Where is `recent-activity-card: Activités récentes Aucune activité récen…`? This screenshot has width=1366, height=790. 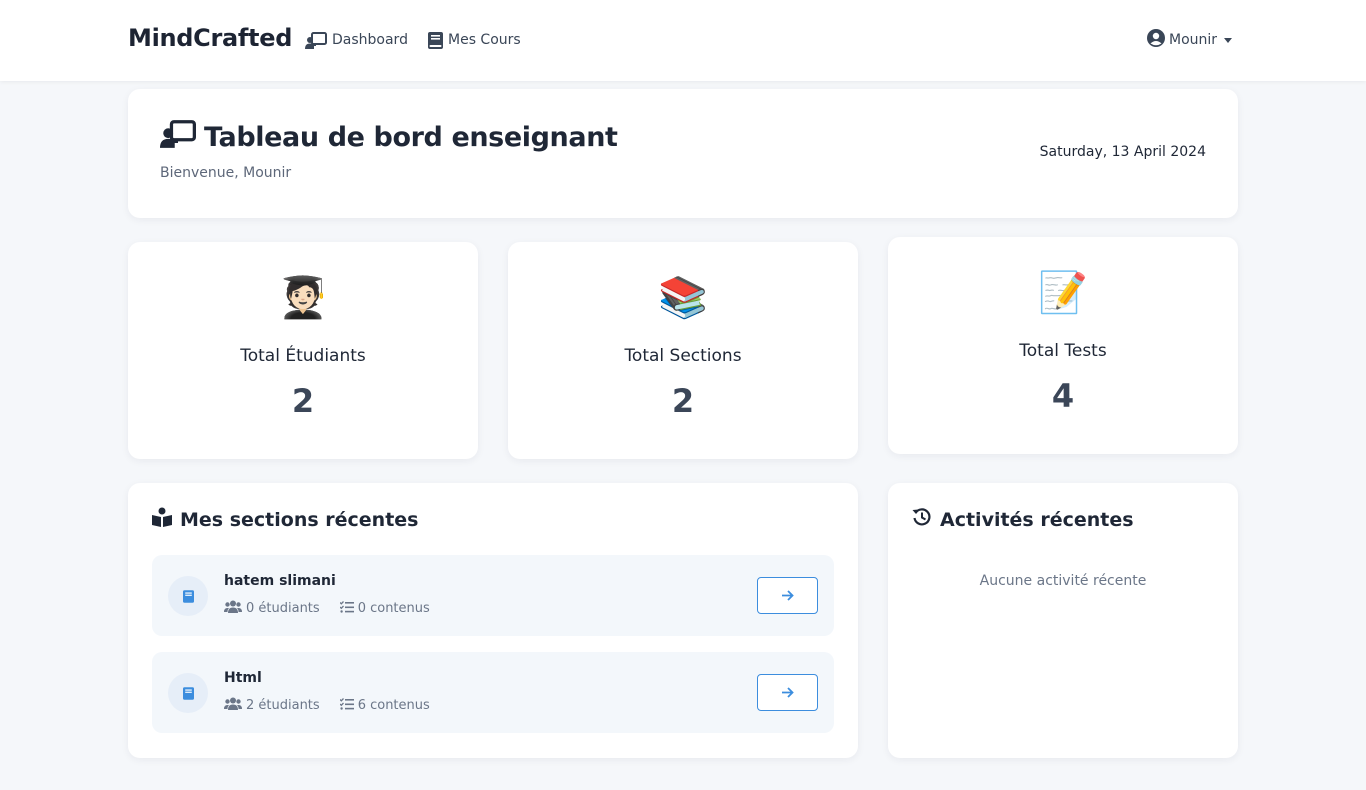 recent-activity-card: Activités récentes Aucune activité récen… is located at coordinates (1063, 620).